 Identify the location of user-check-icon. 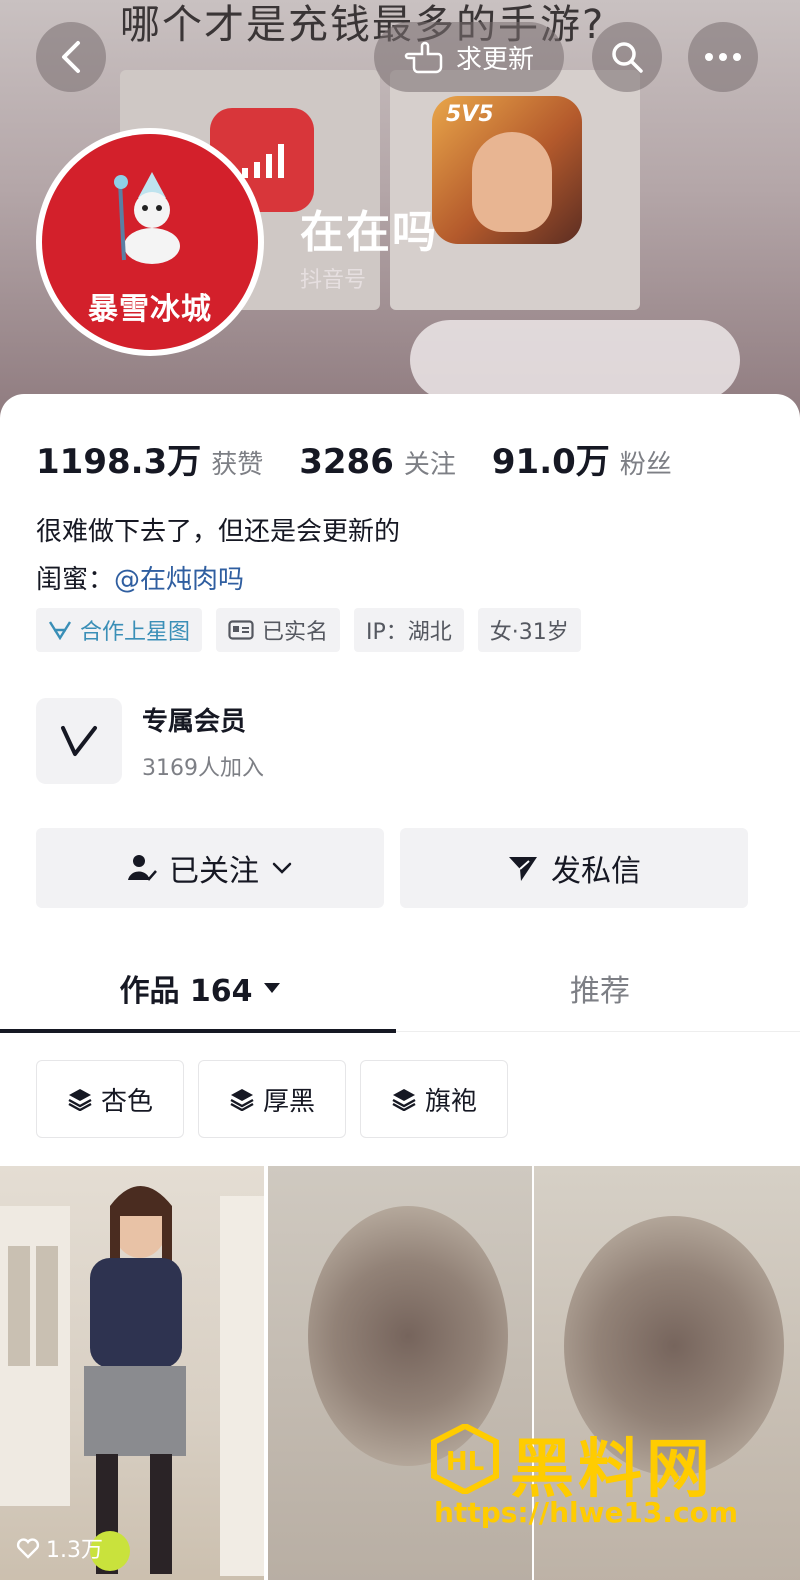
(142, 868).